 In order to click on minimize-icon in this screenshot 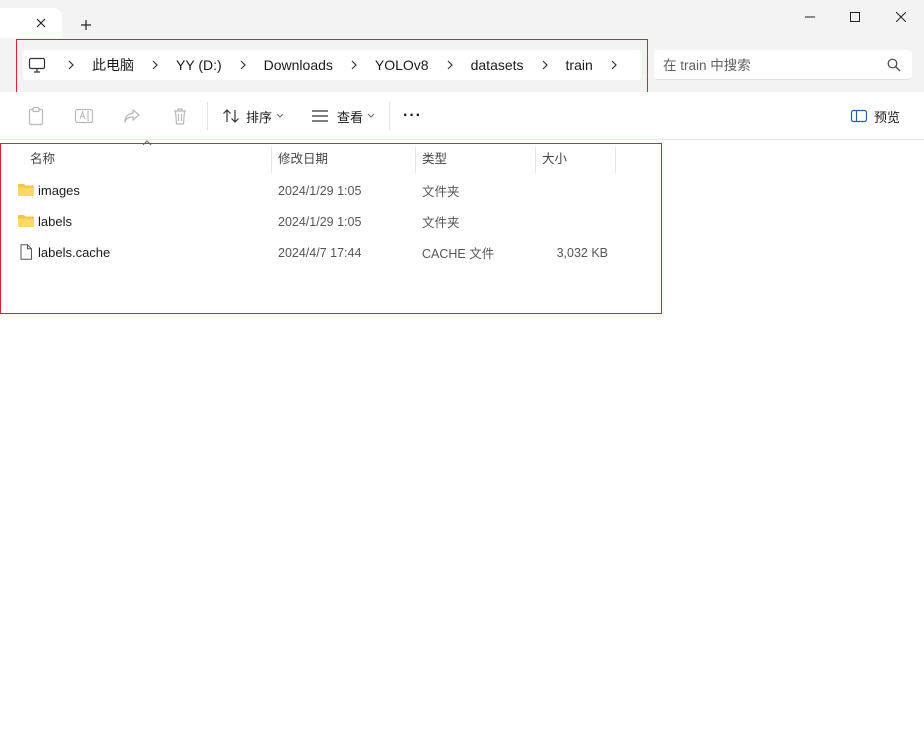, I will do `click(810, 17)`.